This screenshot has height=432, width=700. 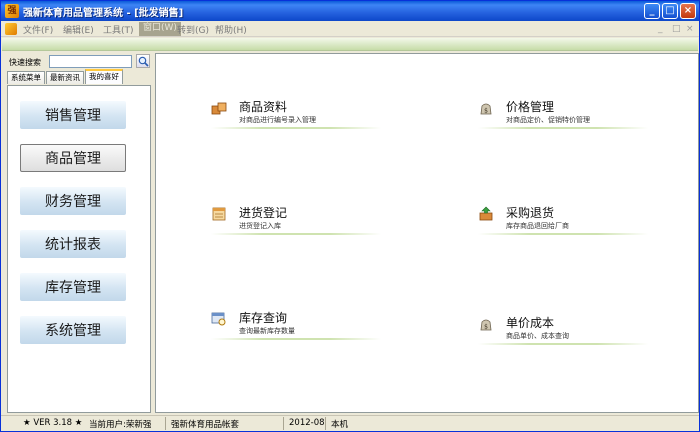 What do you see at coordinates (78, 29) in the screenshot?
I see `menu-edit: 编辑(E)` at bounding box center [78, 29].